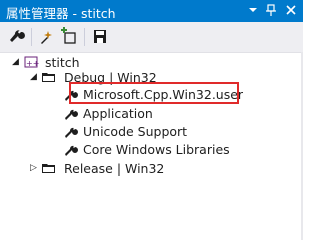  I want to click on highlight-annotation-box, so click(154, 93).